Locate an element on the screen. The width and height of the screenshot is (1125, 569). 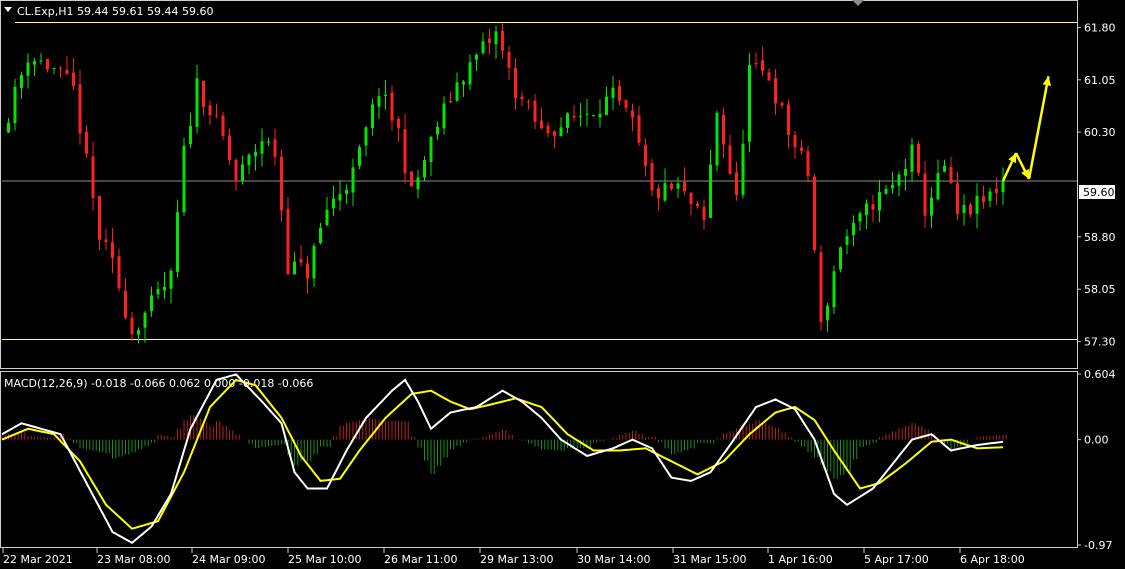
time-tick-label: 6 Apr 18:00 is located at coordinates (992, 559).